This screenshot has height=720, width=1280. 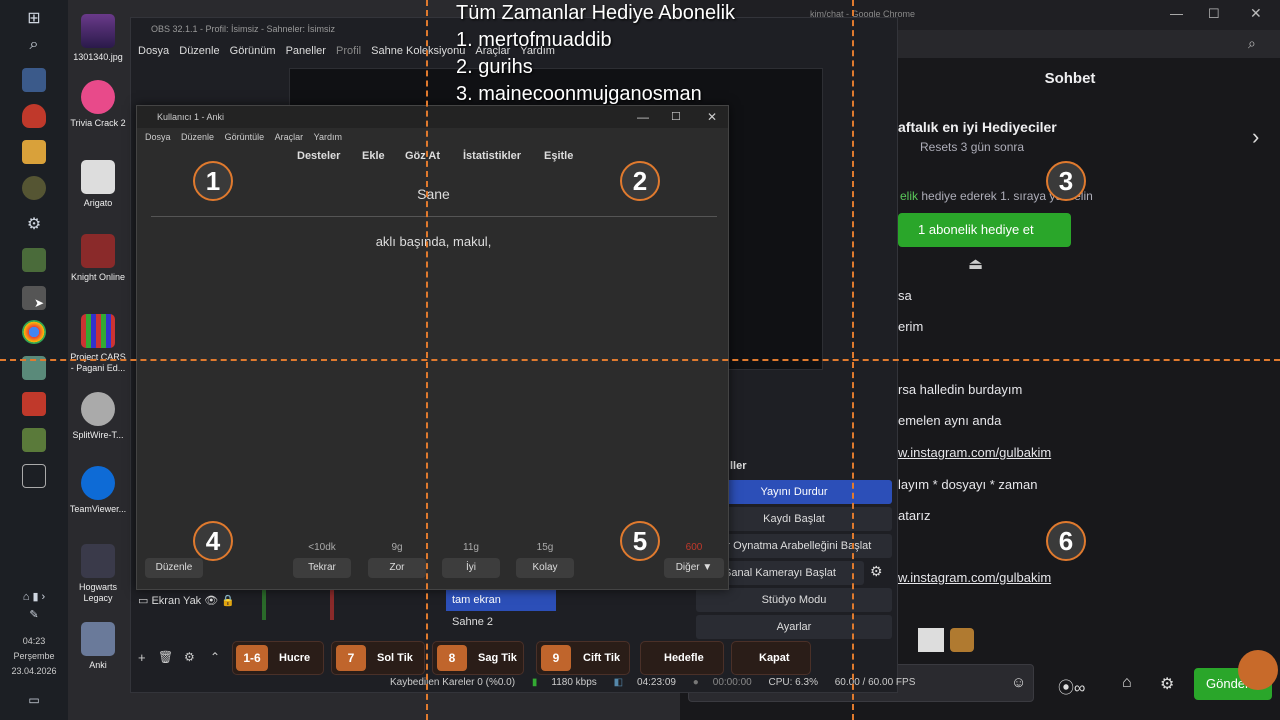 I want to click on chat-settings-icon: ⚙, so click(x=1167, y=684).